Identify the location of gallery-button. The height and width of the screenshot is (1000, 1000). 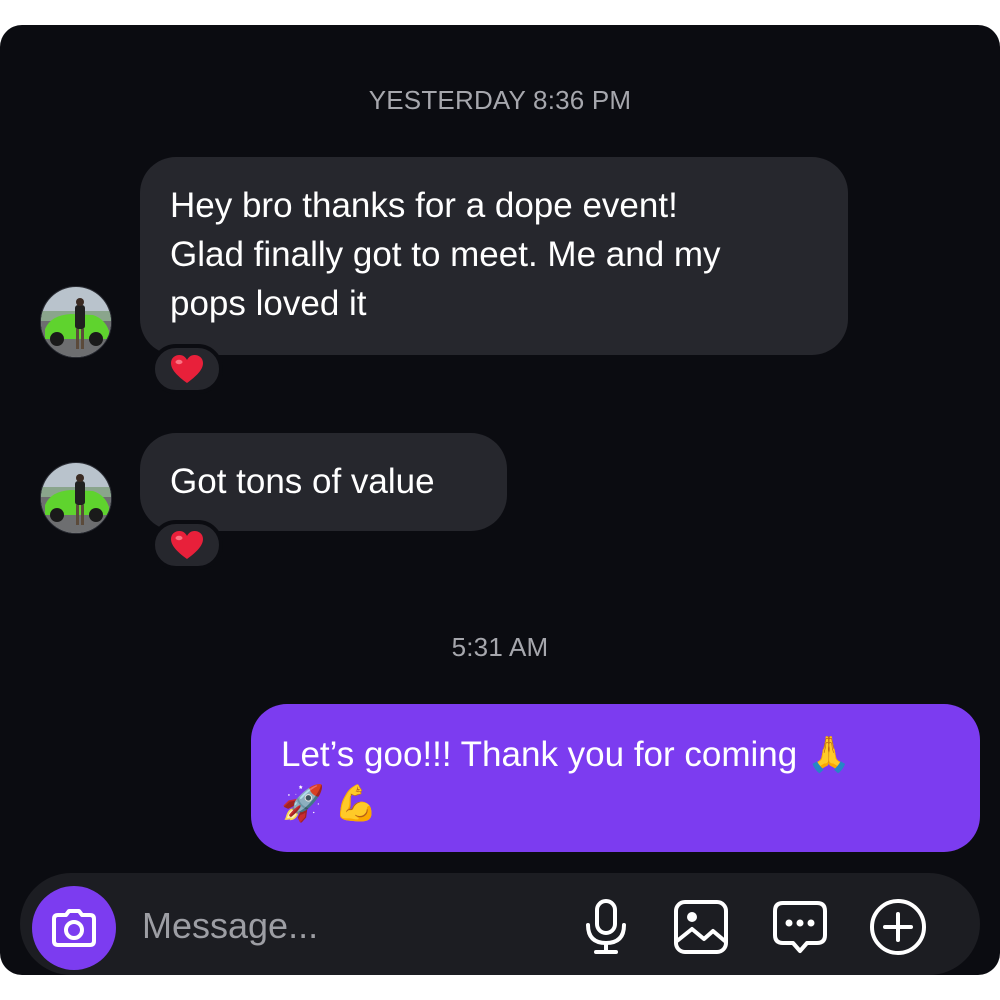
(701, 927).